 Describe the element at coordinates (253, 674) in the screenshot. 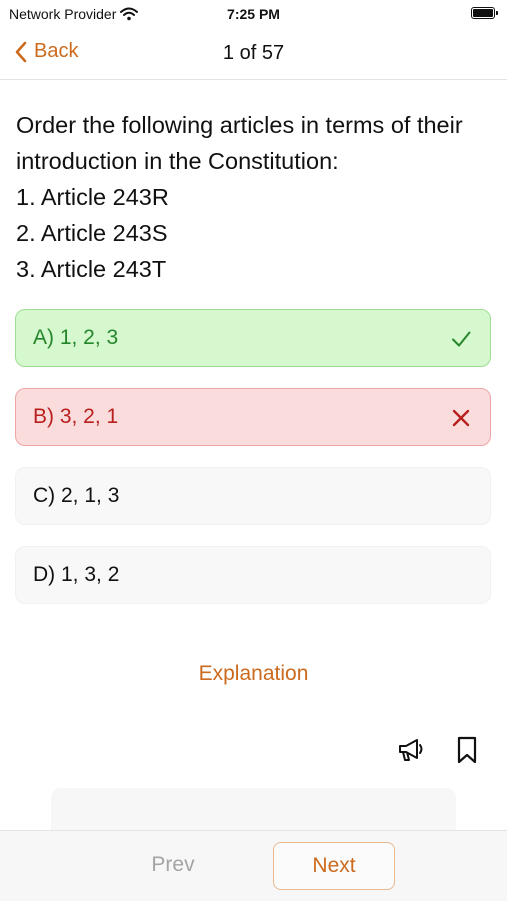

I see `explanation-link: Explanation` at that location.